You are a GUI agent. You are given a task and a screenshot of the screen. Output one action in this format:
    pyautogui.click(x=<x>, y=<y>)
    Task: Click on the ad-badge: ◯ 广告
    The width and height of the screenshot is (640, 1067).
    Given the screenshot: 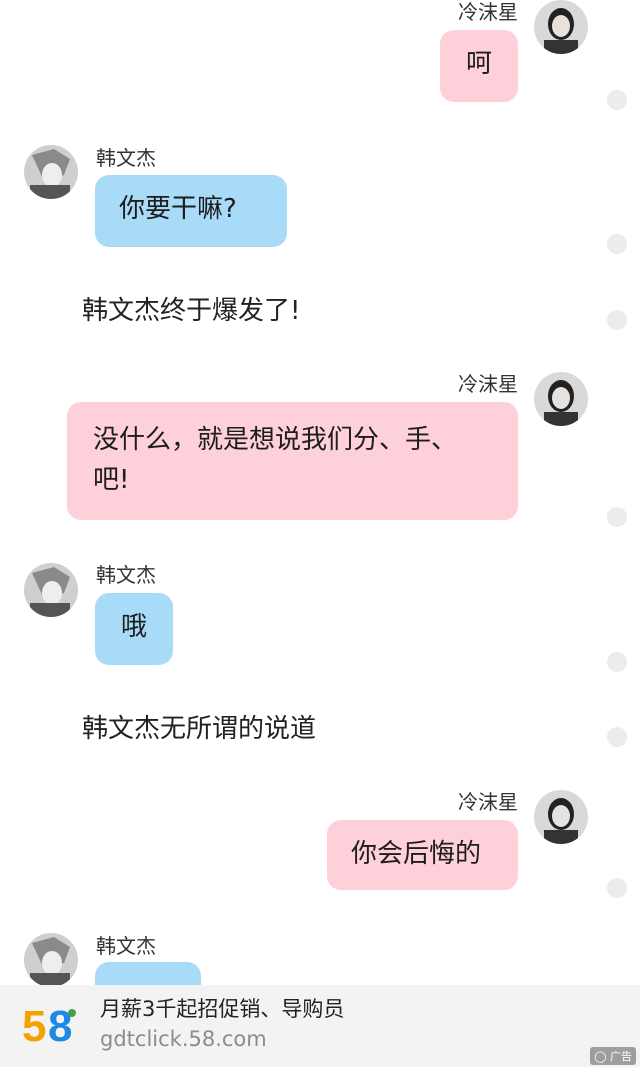 What is the action you would take?
    pyautogui.click(x=613, y=1056)
    